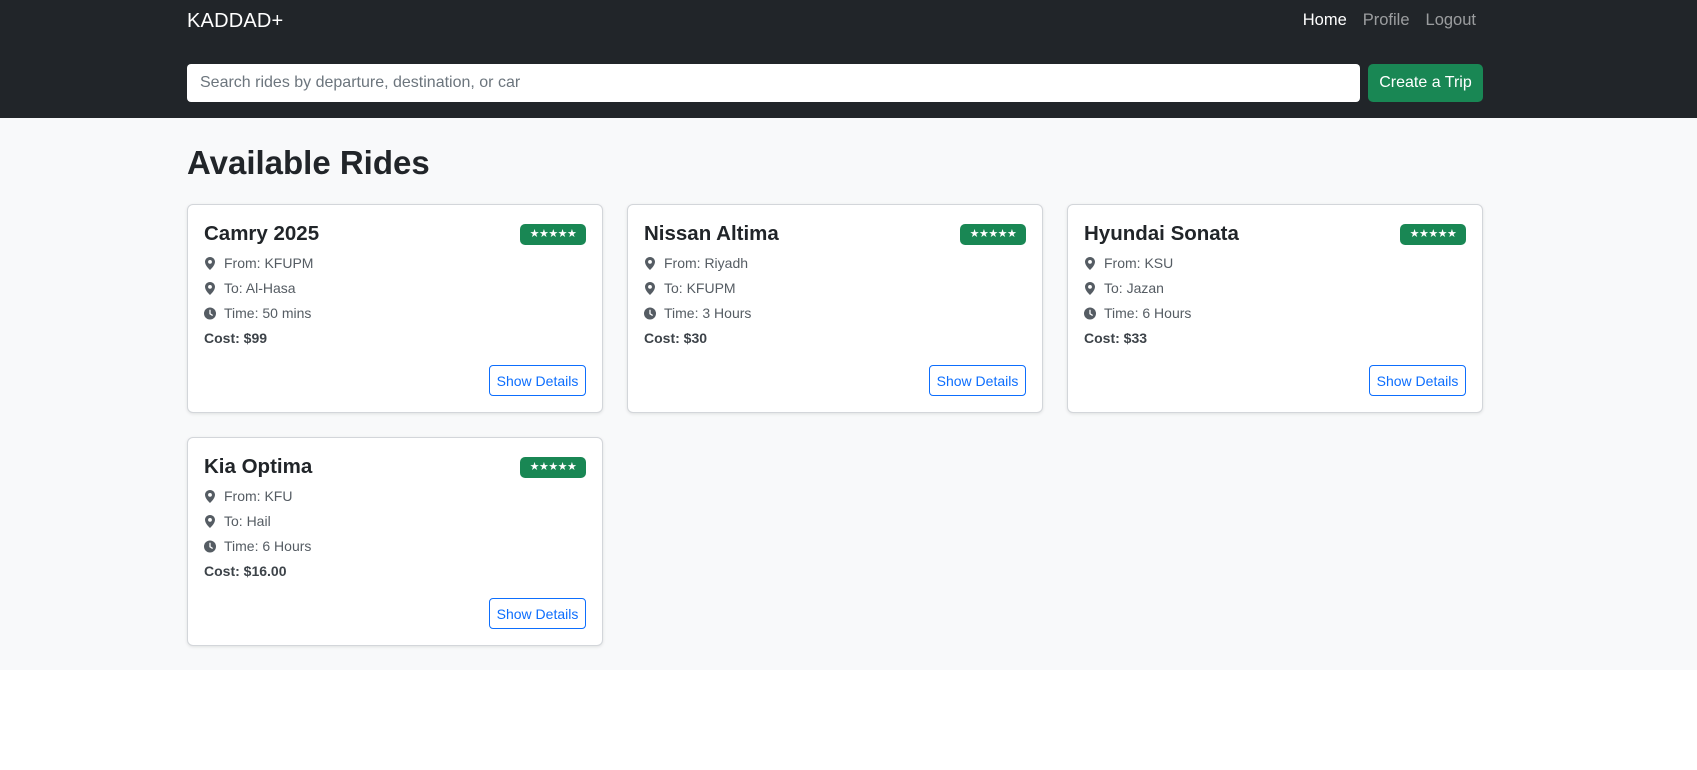  I want to click on from-text: From: KSU, so click(1139, 263).